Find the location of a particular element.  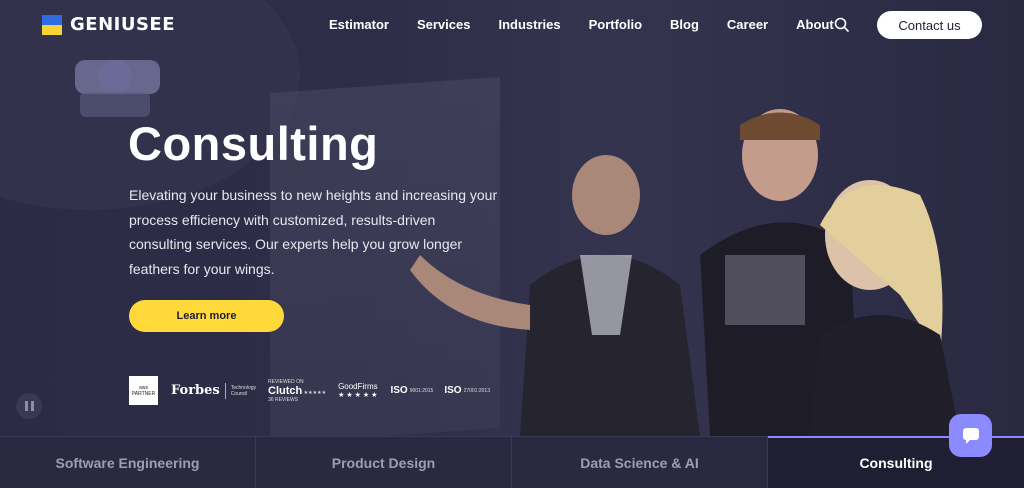

contact-us-button: Contact us is located at coordinates (929, 25).